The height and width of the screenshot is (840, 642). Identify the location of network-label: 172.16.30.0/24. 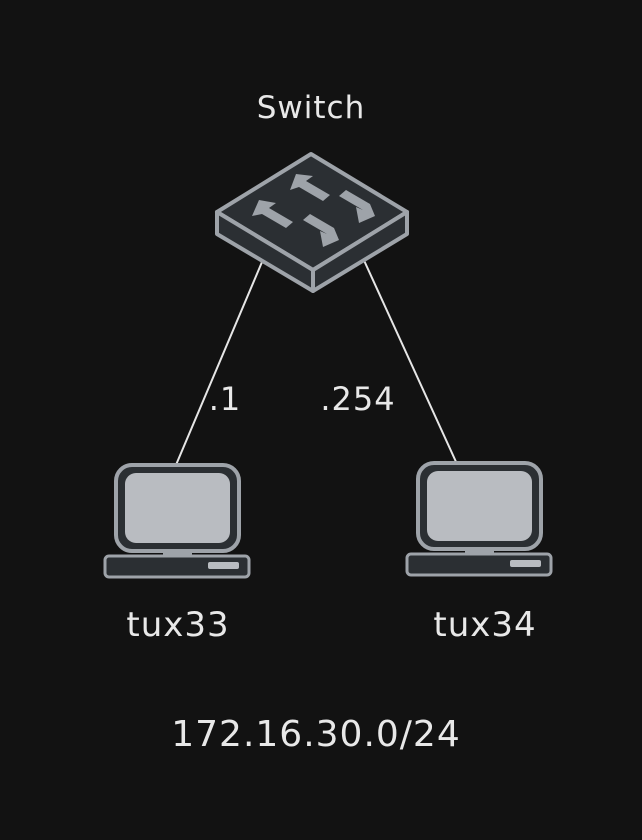
(316, 734).